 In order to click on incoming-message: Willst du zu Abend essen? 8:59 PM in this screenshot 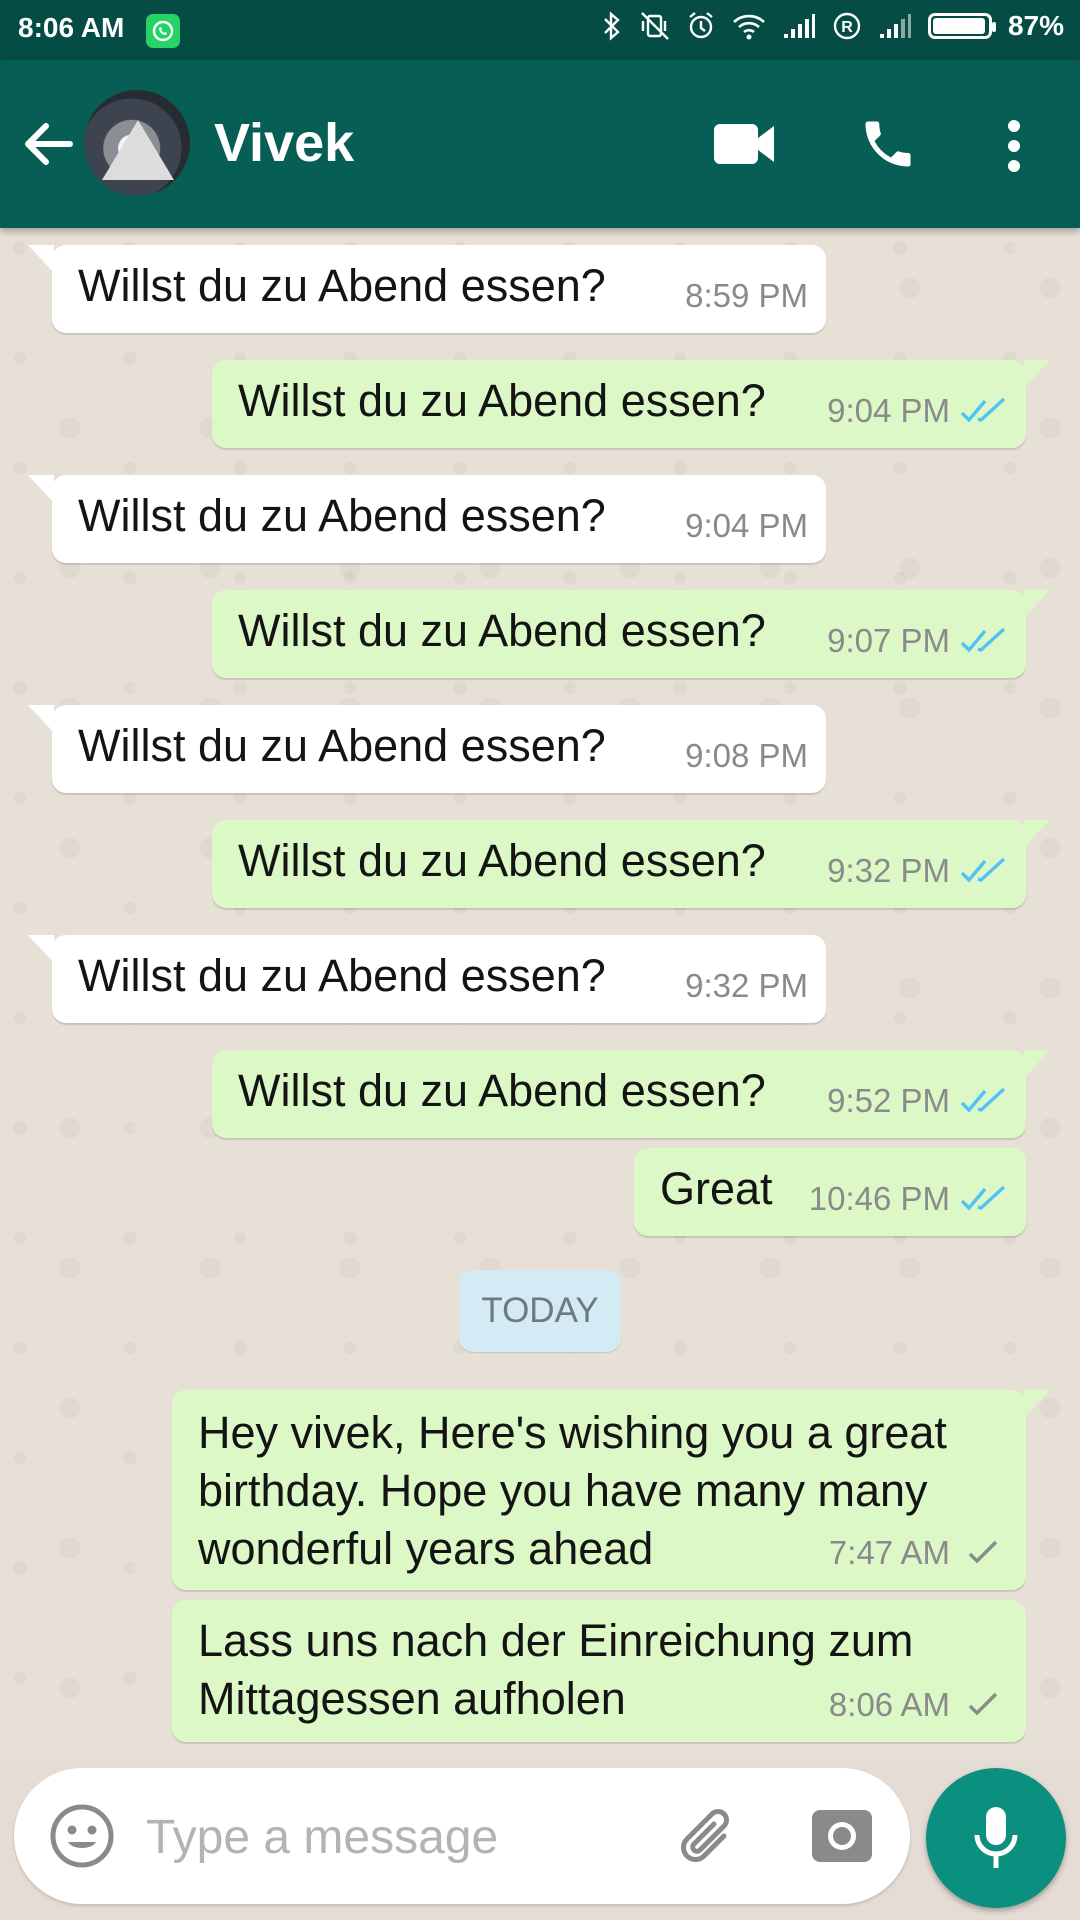, I will do `click(427, 289)`.